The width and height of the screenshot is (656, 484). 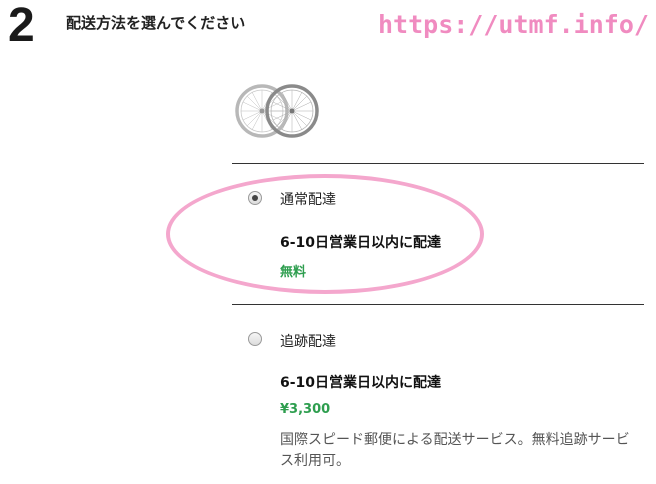 What do you see at coordinates (455, 450) in the screenshot?
I see `option-description: 国際スピード郵便による配送サービス。無料追跡サービス利用可。` at bounding box center [455, 450].